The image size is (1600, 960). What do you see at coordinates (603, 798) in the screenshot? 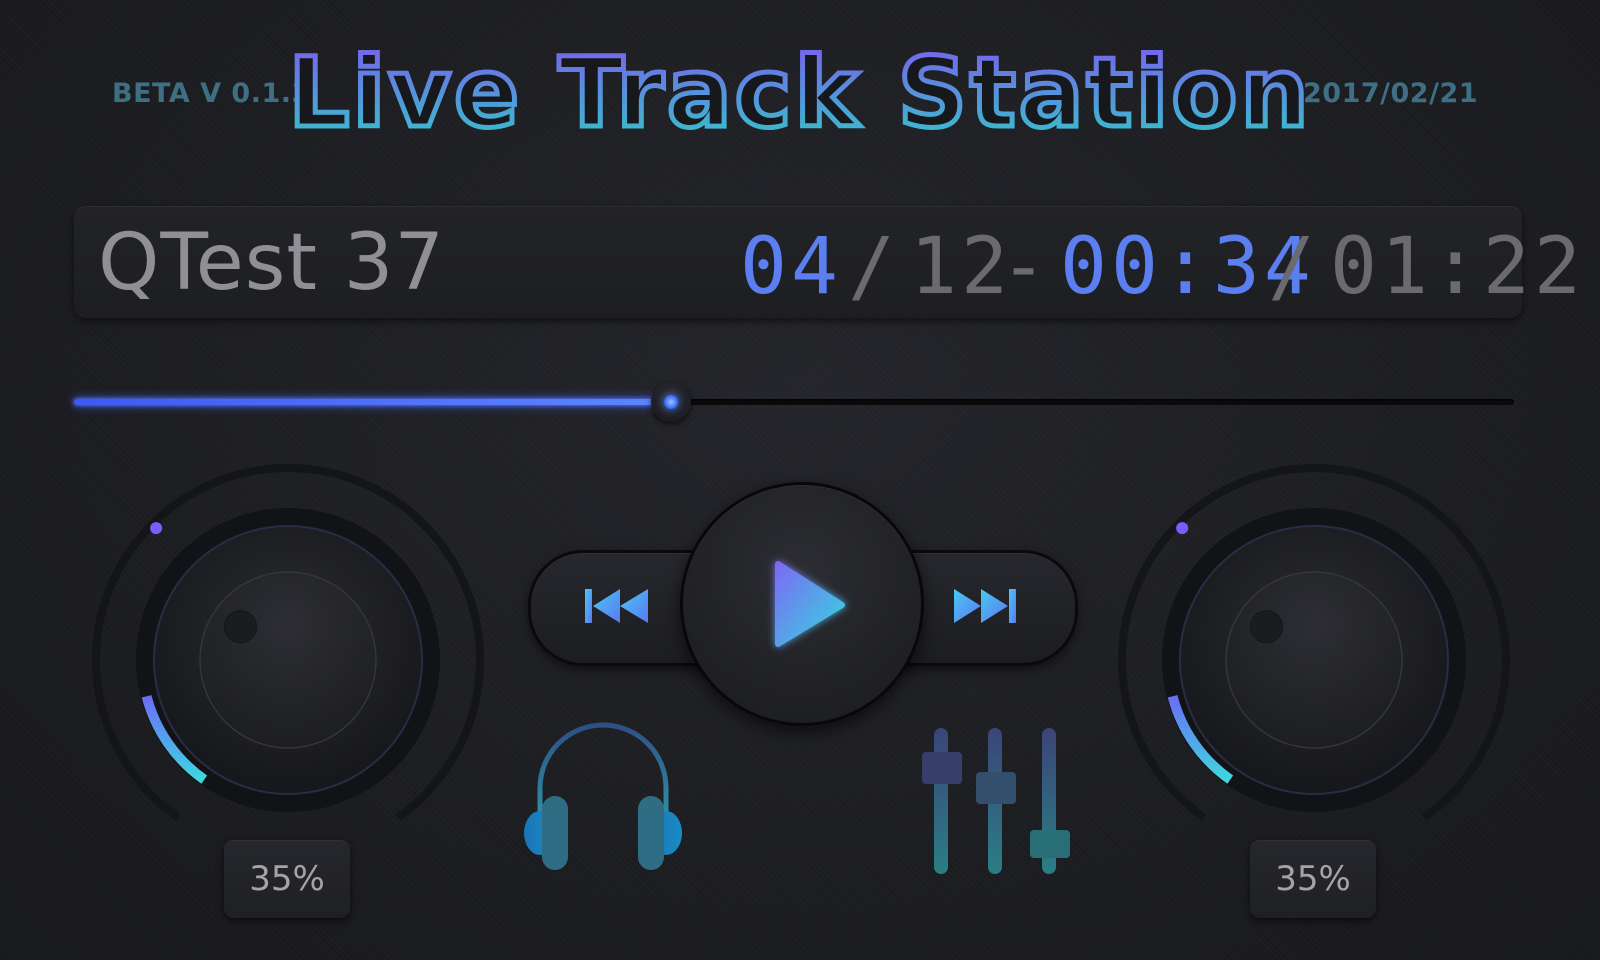
I see `headphones-icon` at bounding box center [603, 798].